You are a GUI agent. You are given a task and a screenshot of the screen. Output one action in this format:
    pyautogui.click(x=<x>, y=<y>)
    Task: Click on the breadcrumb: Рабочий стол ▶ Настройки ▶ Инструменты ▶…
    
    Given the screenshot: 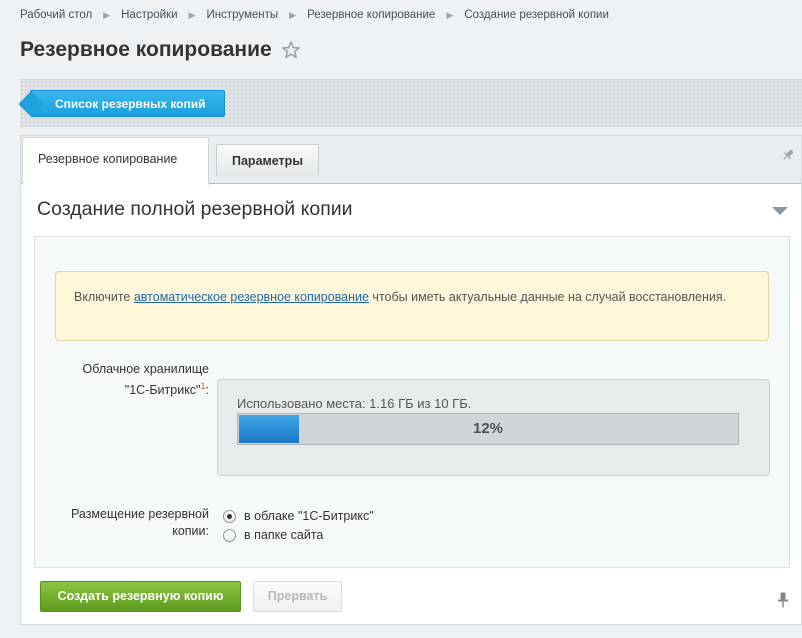 What is the action you would take?
    pyautogui.click(x=314, y=15)
    